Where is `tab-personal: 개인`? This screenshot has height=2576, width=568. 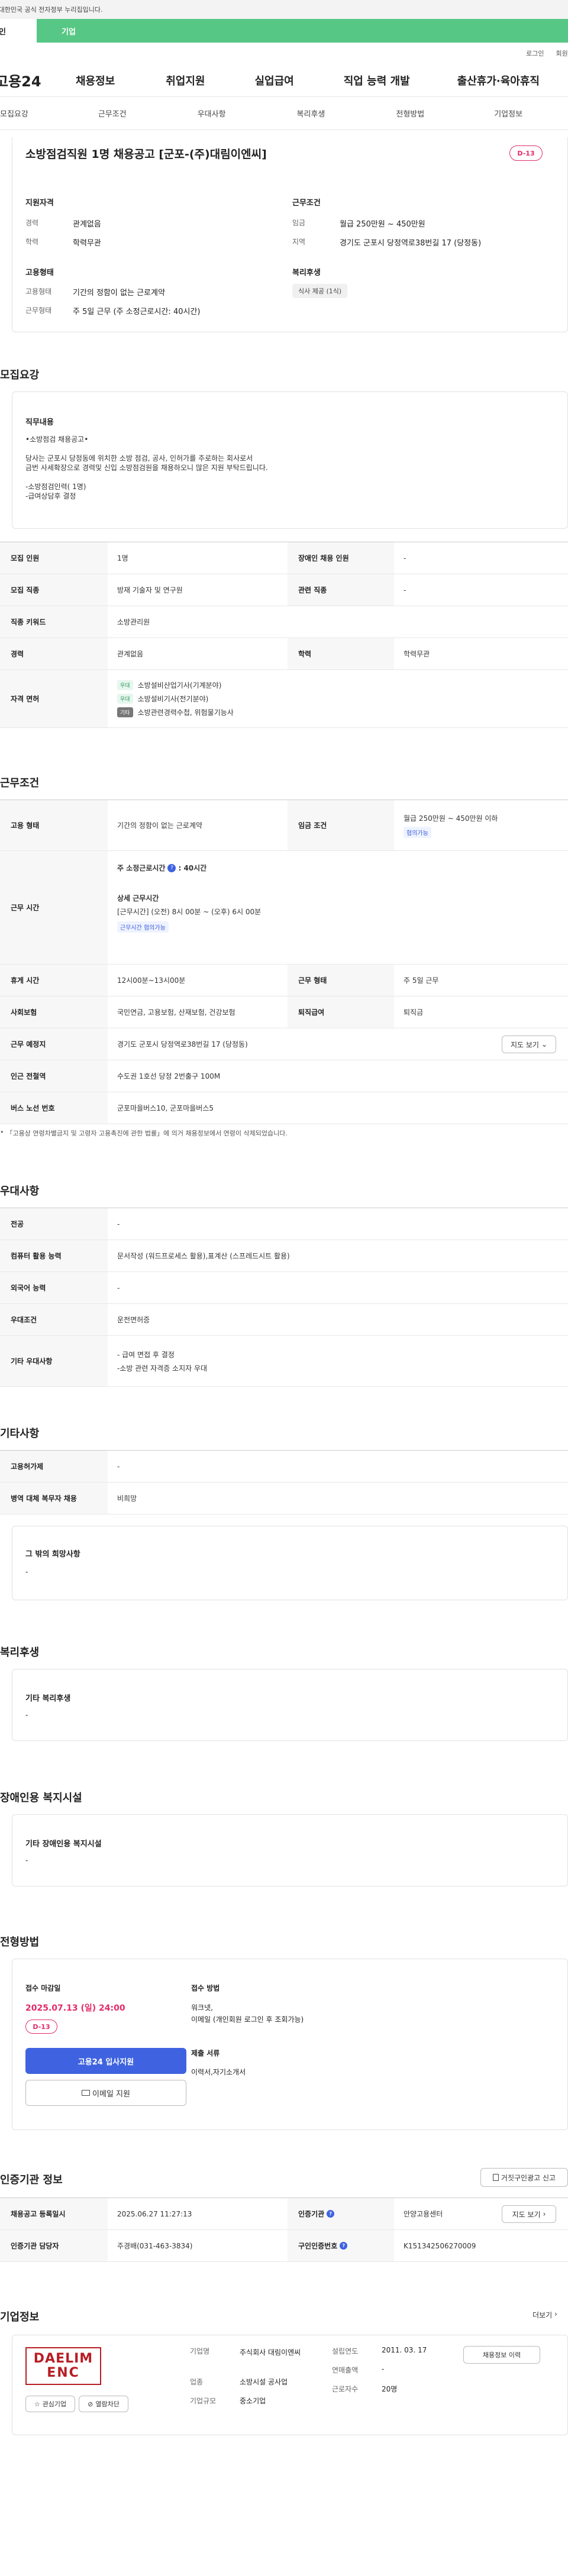
tab-personal: 개인 is located at coordinates (18, 31).